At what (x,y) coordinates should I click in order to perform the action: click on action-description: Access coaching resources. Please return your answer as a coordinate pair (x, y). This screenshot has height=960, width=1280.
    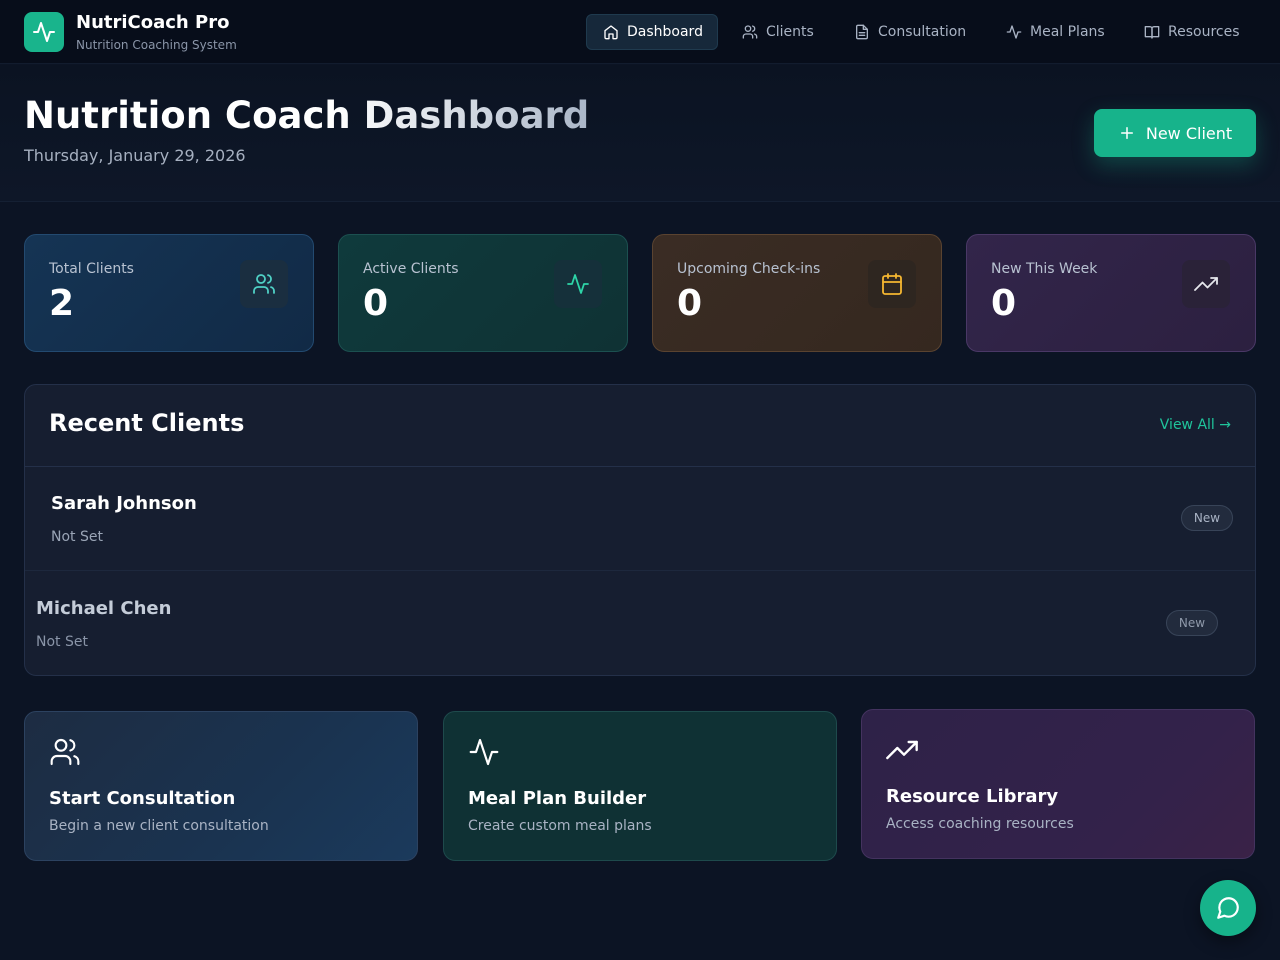
    Looking at the image, I should click on (980, 824).